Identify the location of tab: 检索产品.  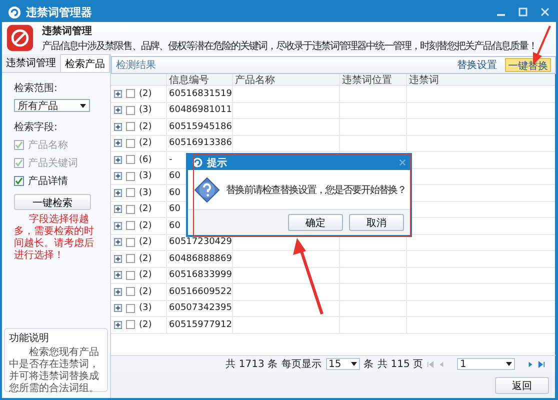
(85, 63).